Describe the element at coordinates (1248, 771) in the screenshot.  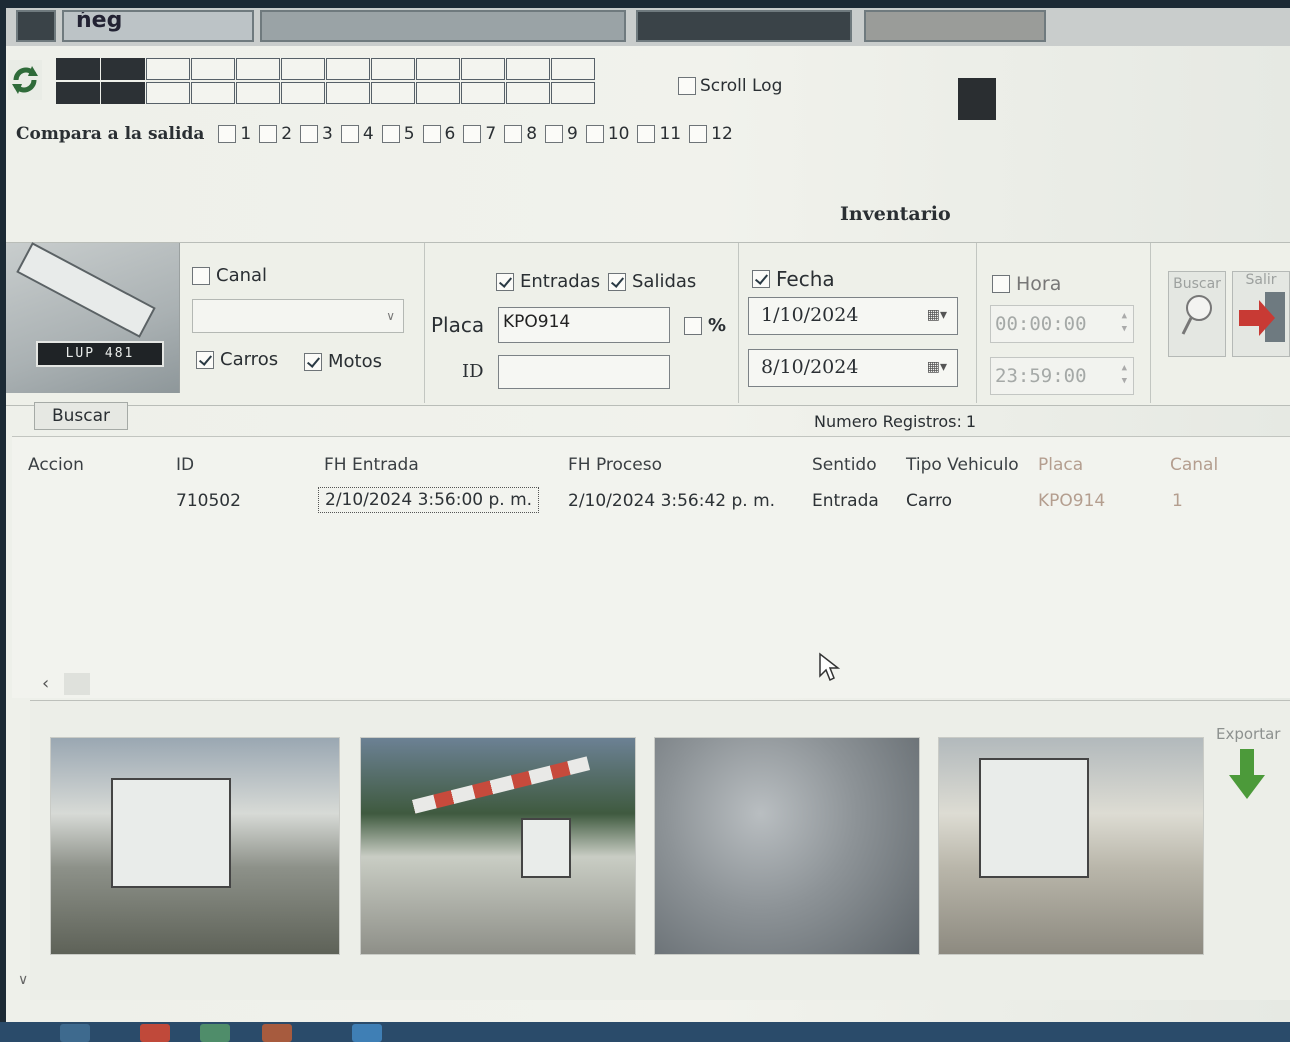
I see `exportar-button: Exportar` at that location.